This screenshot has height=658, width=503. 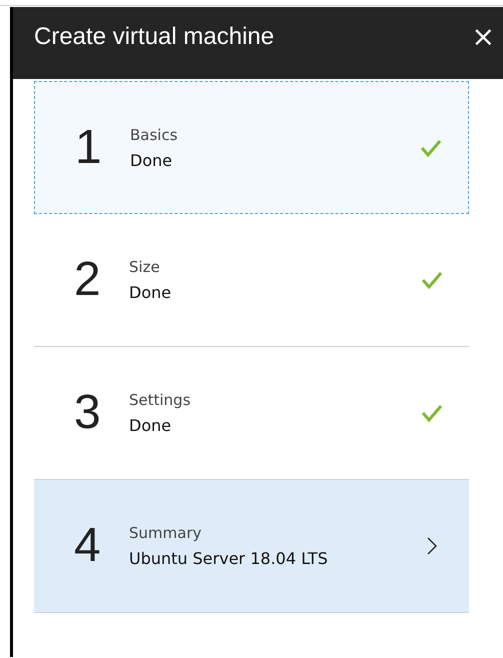 What do you see at coordinates (160, 400) in the screenshot?
I see `step-label: Settings` at bounding box center [160, 400].